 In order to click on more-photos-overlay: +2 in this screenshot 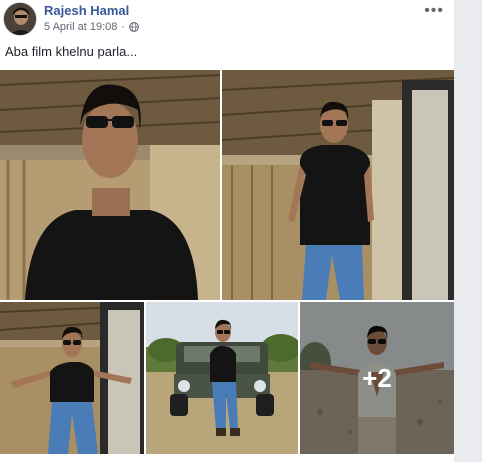, I will do `click(377, 378)`.